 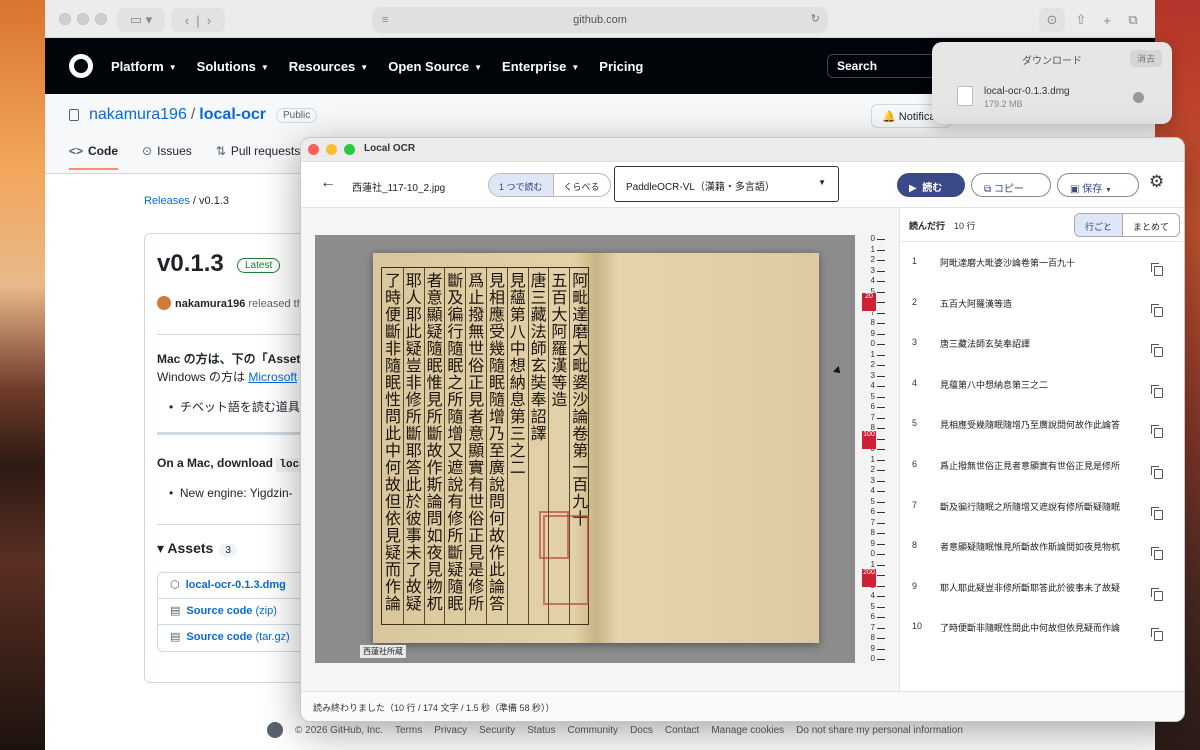 What do you see at coordinates (233, 66) in the screenshot?
I see `nav-solutions: Solutions ▼` at bounding box center [233, 66].